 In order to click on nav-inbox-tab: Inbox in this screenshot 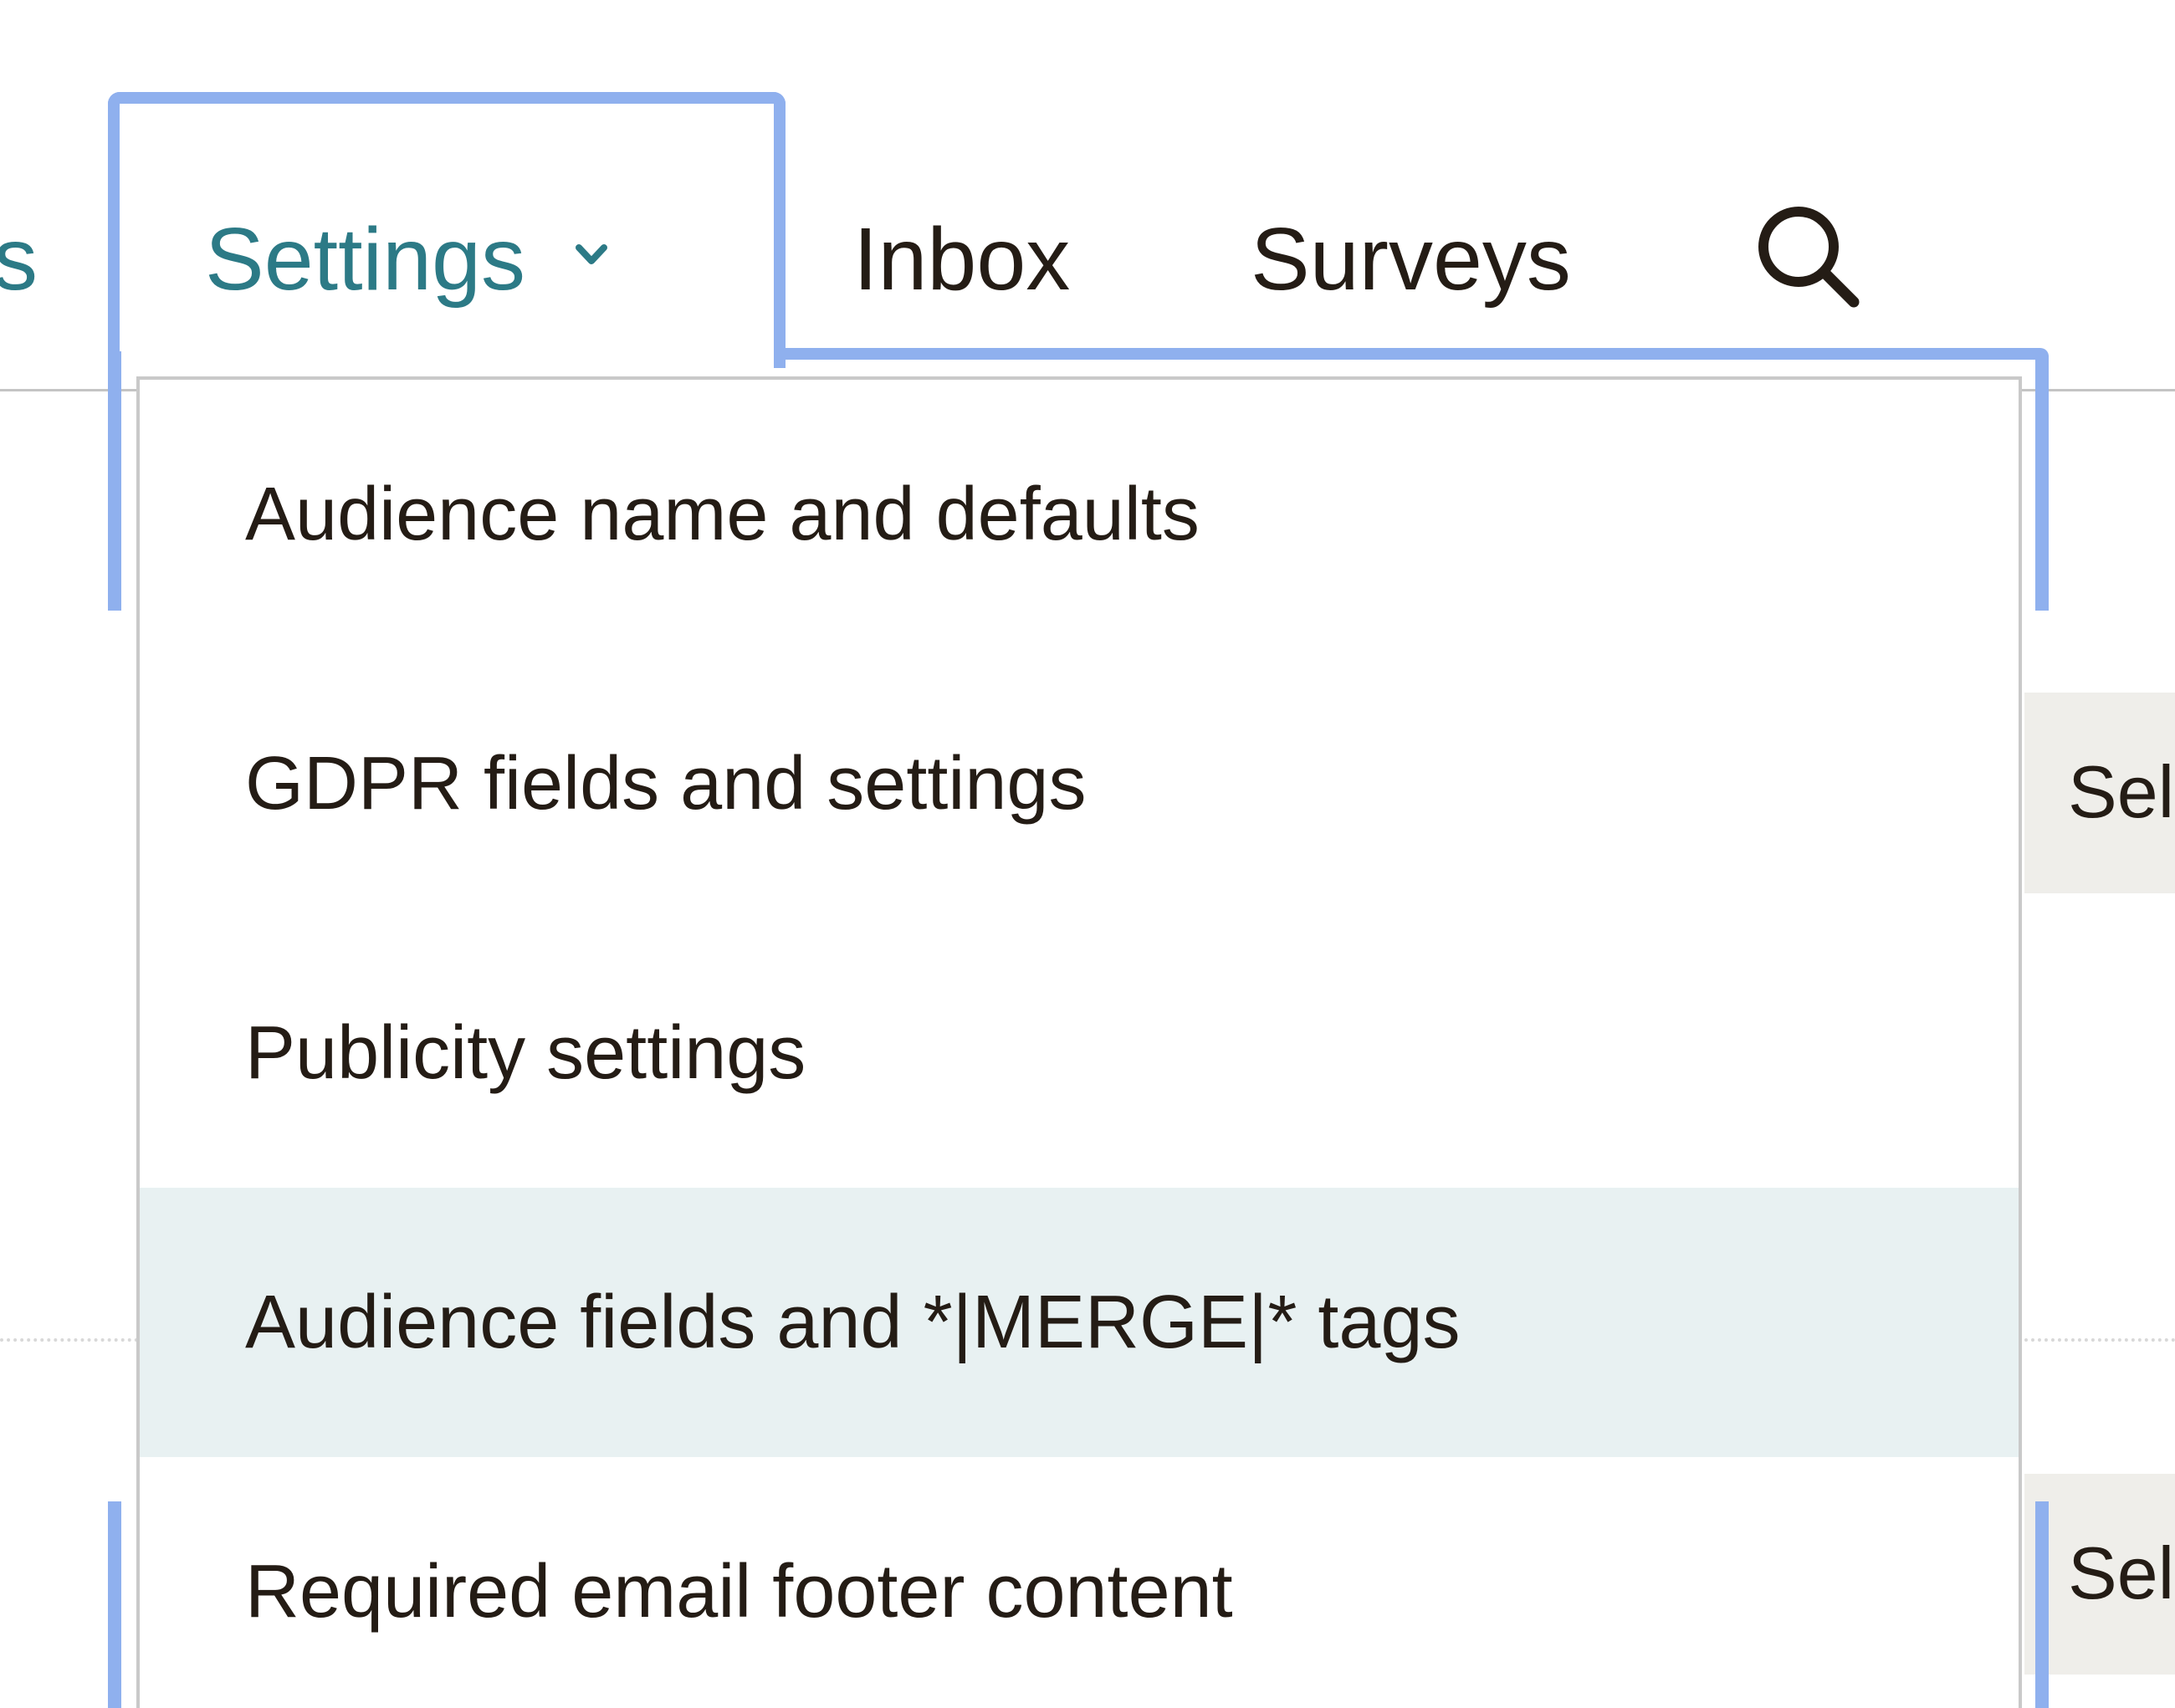, I will do `click(962, 259)`.